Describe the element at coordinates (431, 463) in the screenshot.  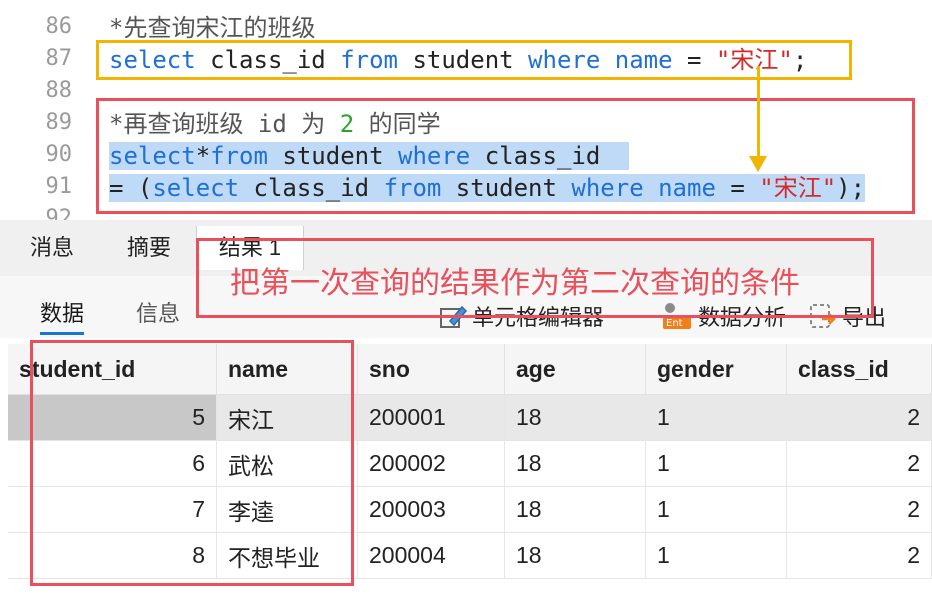
I see `table-cell: 200002` at that location.